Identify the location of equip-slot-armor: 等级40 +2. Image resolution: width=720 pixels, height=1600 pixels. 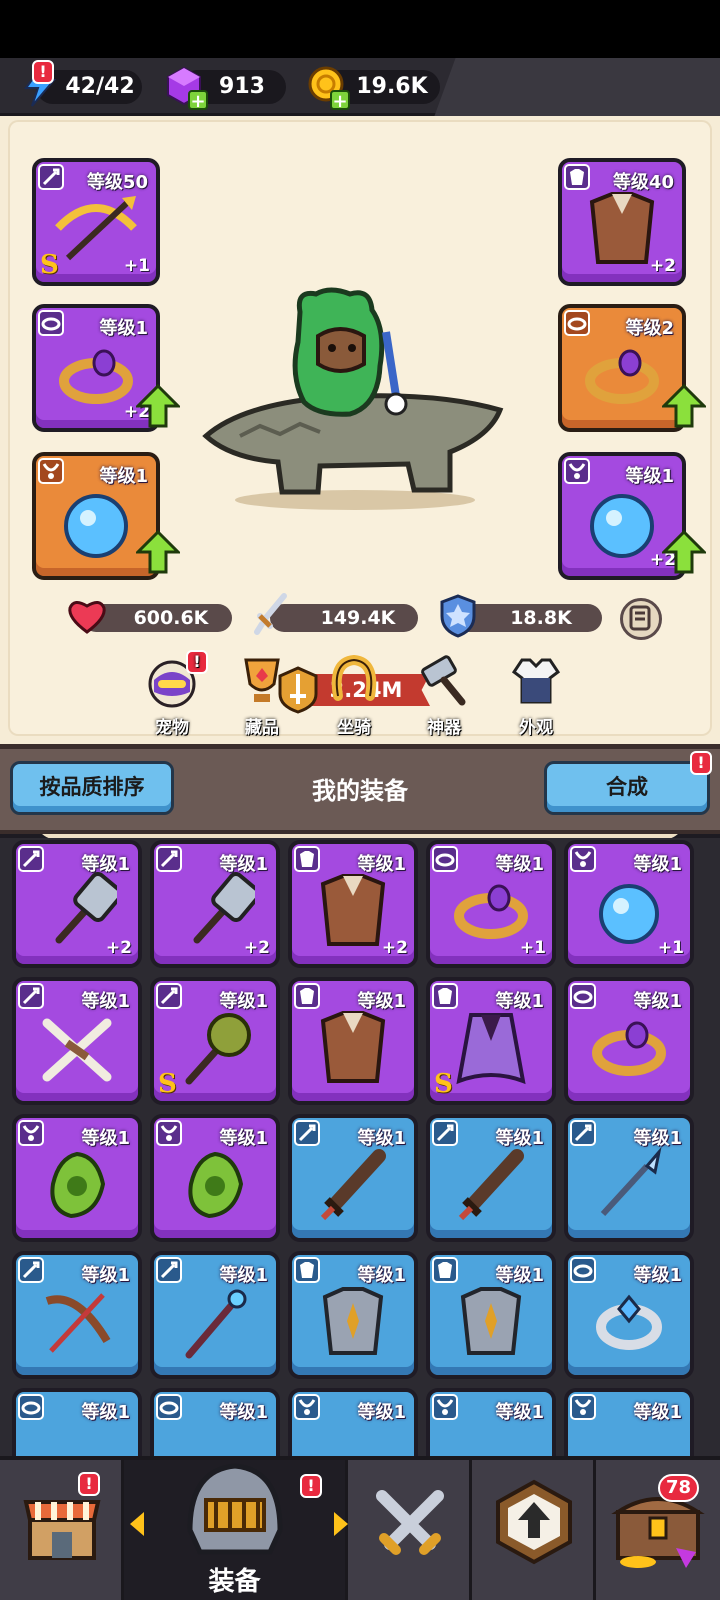
(622, 222).